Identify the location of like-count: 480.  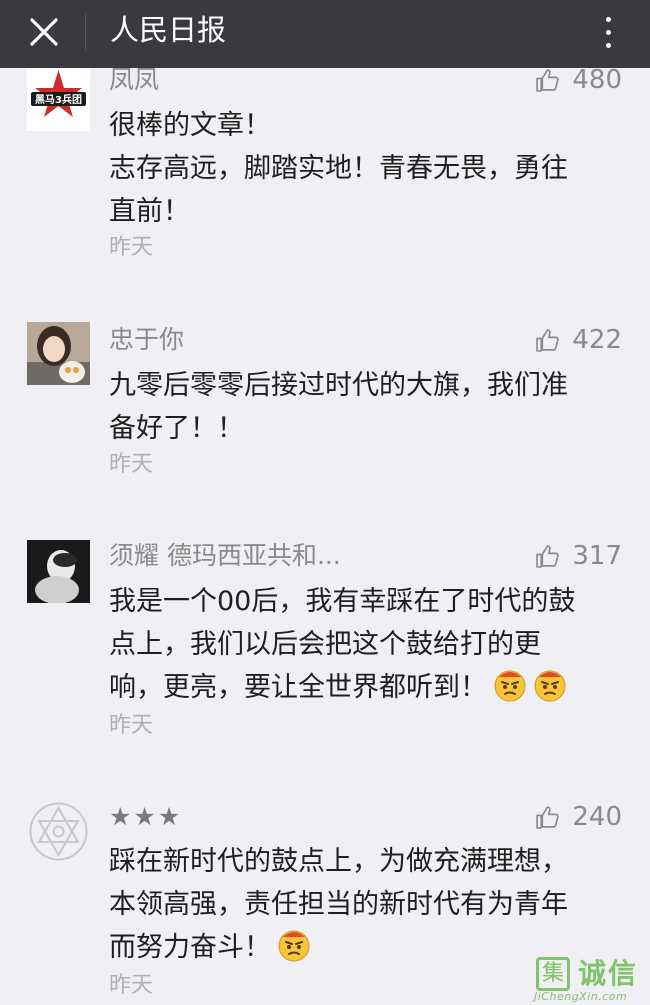
(597, 80).